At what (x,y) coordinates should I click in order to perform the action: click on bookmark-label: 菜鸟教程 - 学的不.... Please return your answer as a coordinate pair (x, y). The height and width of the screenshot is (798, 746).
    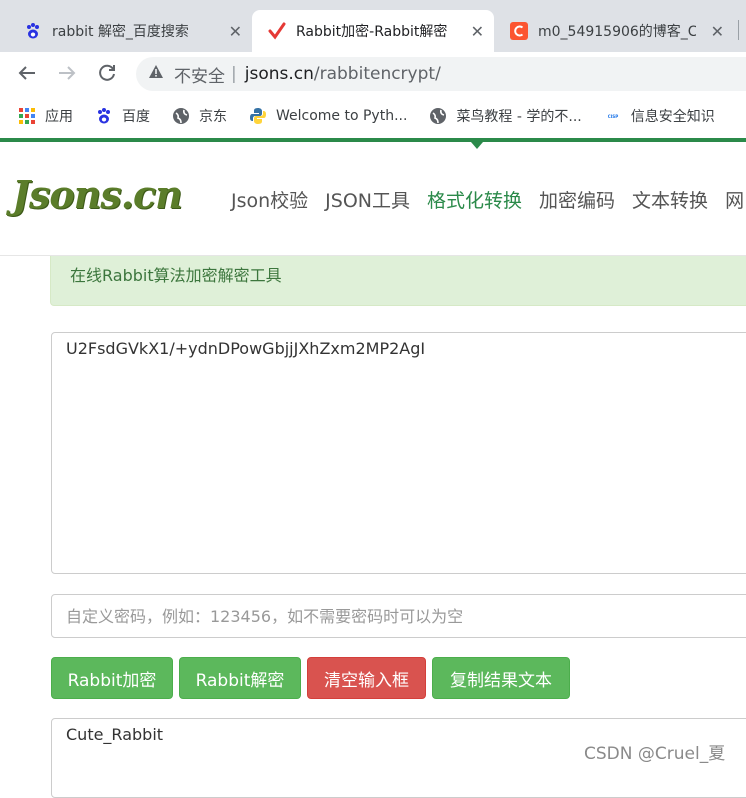
    Looking at the image, I should click on (519, 117).